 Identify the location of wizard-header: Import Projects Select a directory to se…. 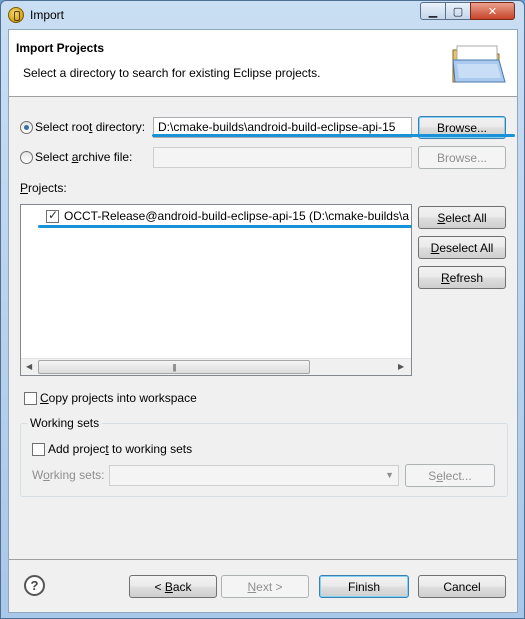
(263, 63).